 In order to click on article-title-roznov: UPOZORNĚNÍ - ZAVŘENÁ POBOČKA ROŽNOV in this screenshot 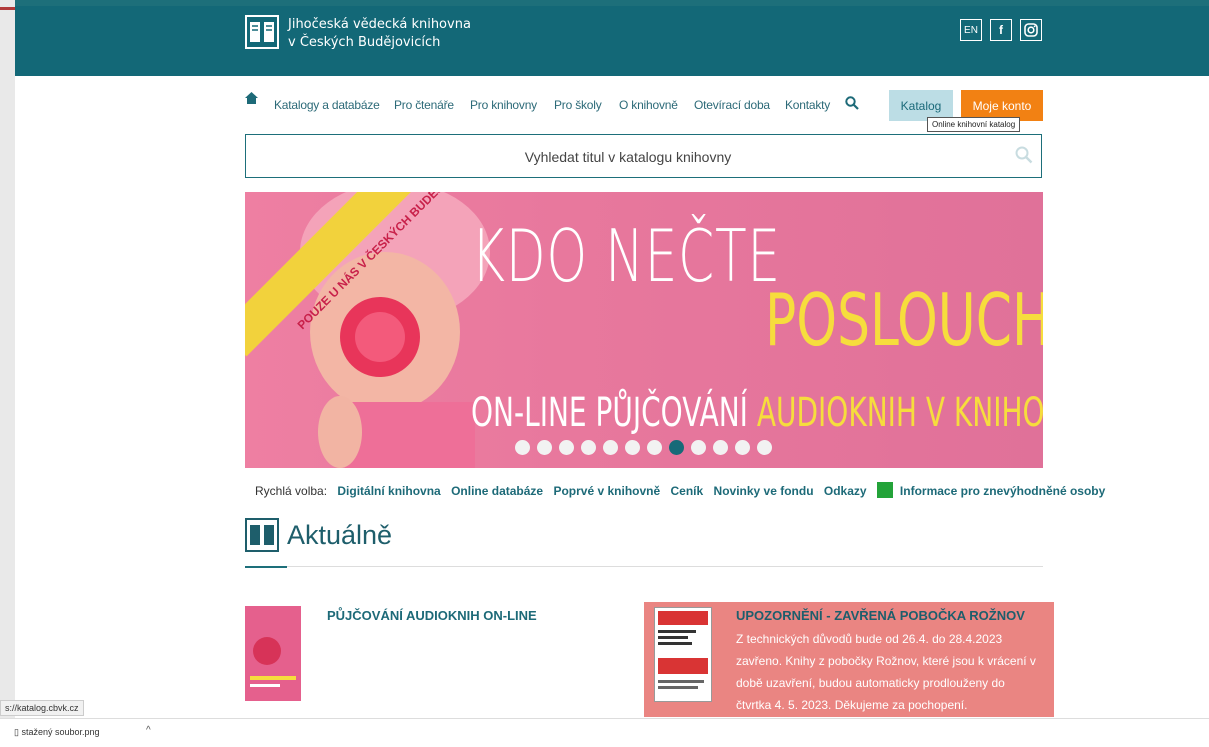, I will do `click(880, 615)`.